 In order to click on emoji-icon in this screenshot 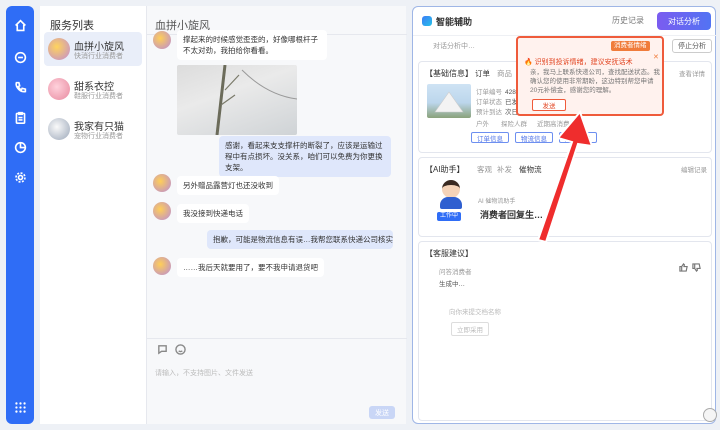, I will do `click(180, 349)`.